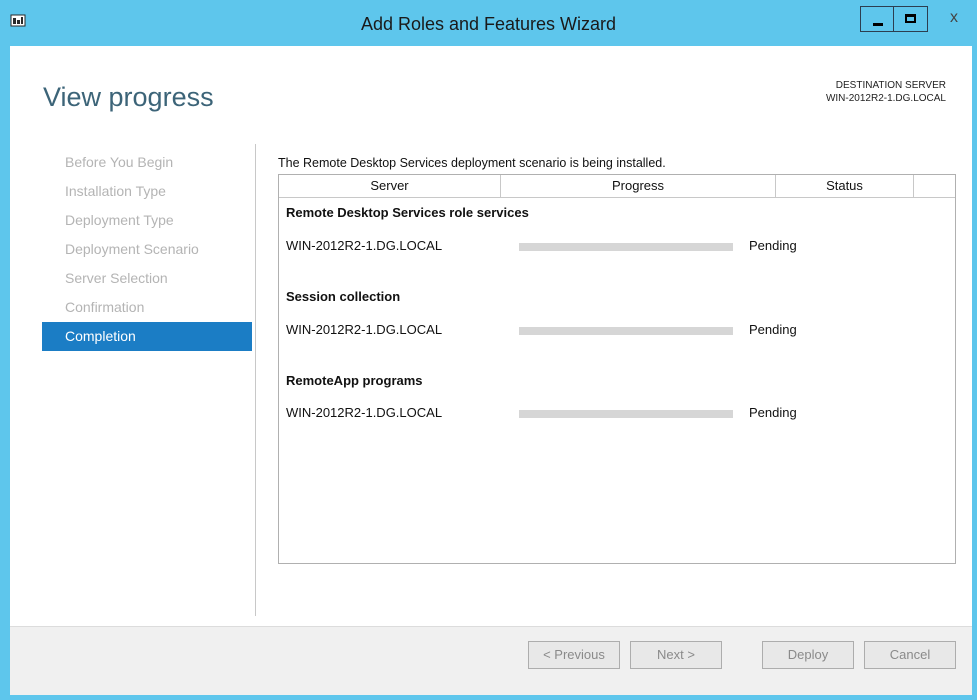  What do you see at coordinates (808, 655) in the screenshot?
I see `deploy-button: Deploy` at bounding box center [808, 655].